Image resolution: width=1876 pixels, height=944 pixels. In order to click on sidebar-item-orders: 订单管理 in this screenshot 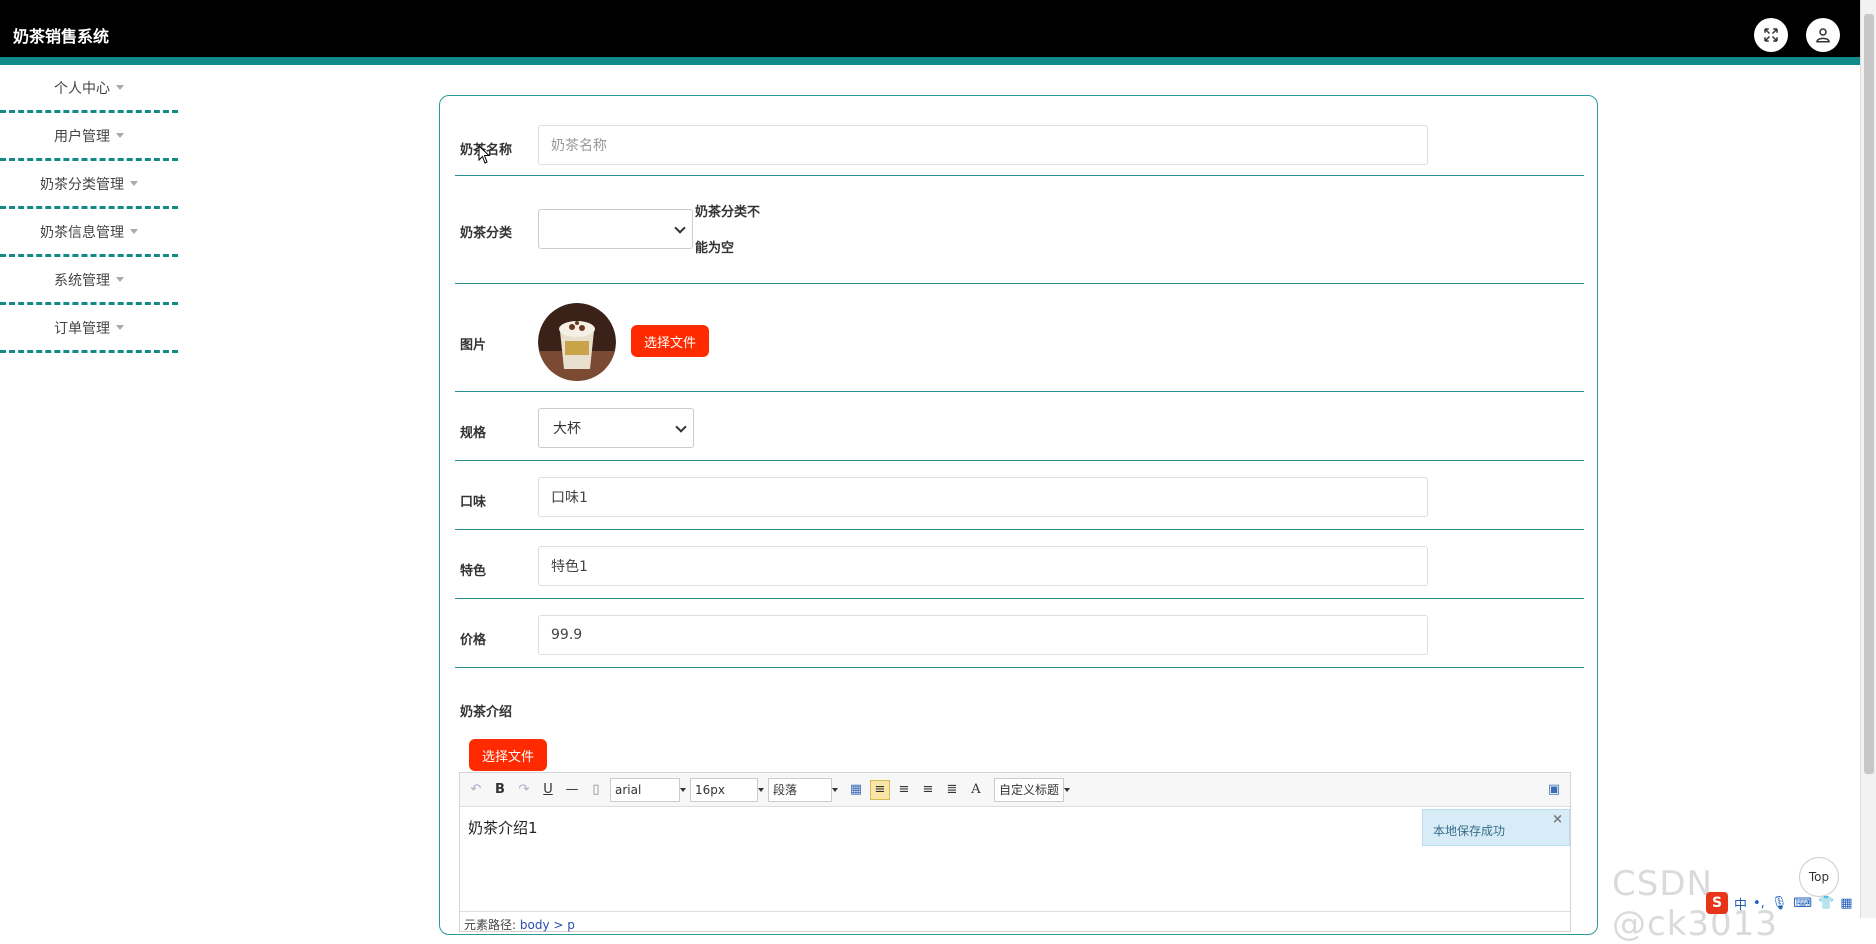, I will do `click(89, 329)`.